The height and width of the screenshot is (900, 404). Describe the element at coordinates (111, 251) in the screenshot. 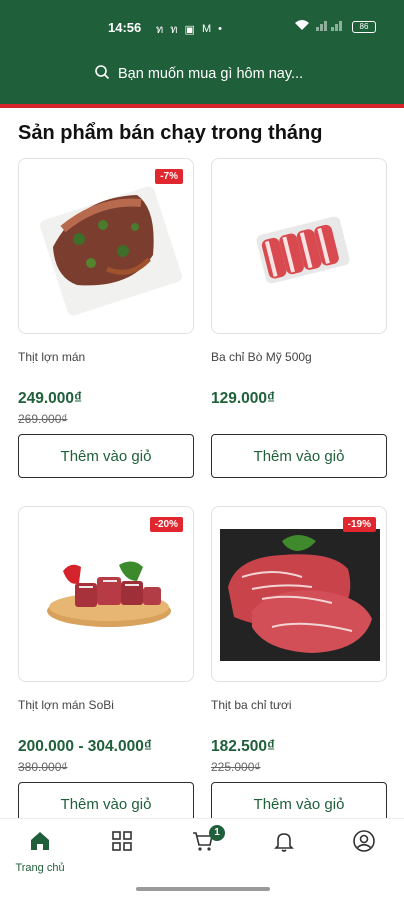

I see `pork-dish-image` at that location.